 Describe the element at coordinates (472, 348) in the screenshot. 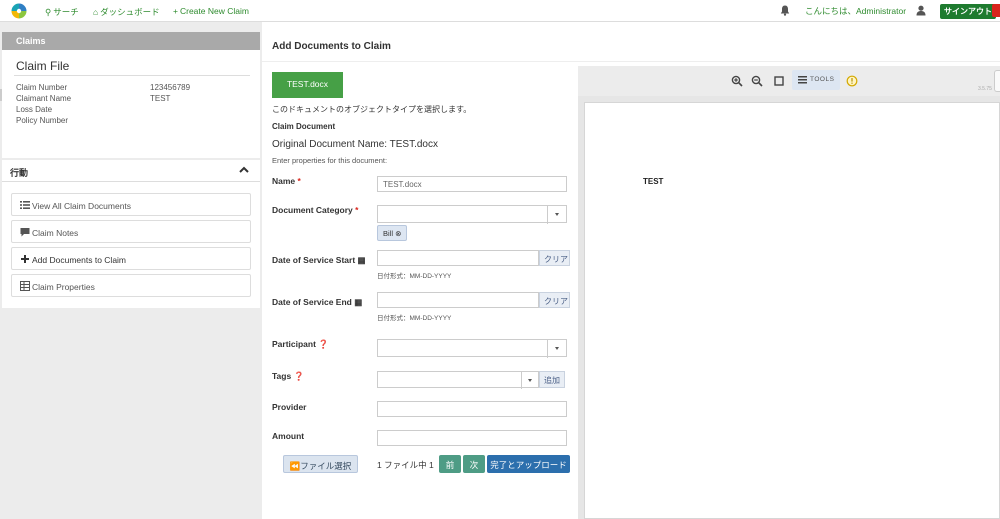

I see `participant-select` at that location.